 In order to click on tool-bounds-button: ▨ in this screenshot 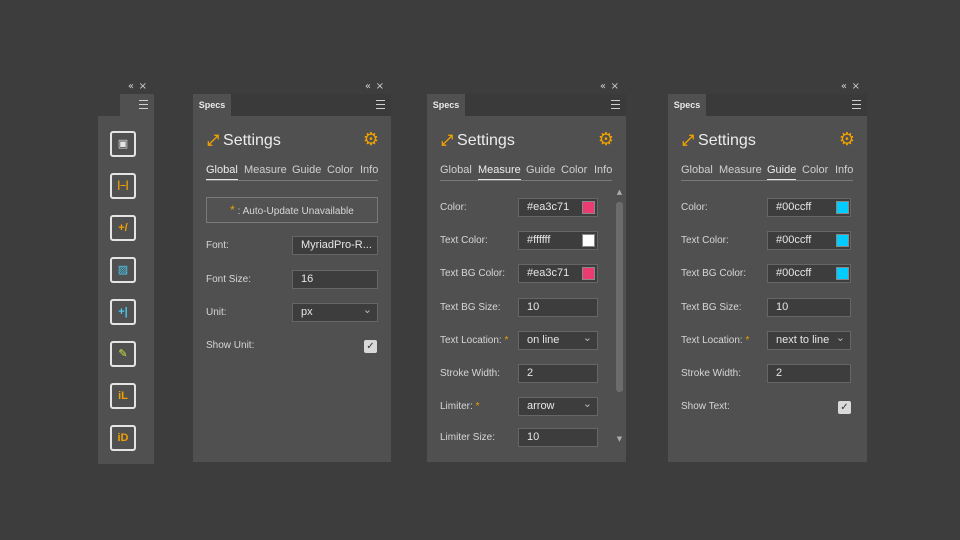, I will do `click(123, 270)`.